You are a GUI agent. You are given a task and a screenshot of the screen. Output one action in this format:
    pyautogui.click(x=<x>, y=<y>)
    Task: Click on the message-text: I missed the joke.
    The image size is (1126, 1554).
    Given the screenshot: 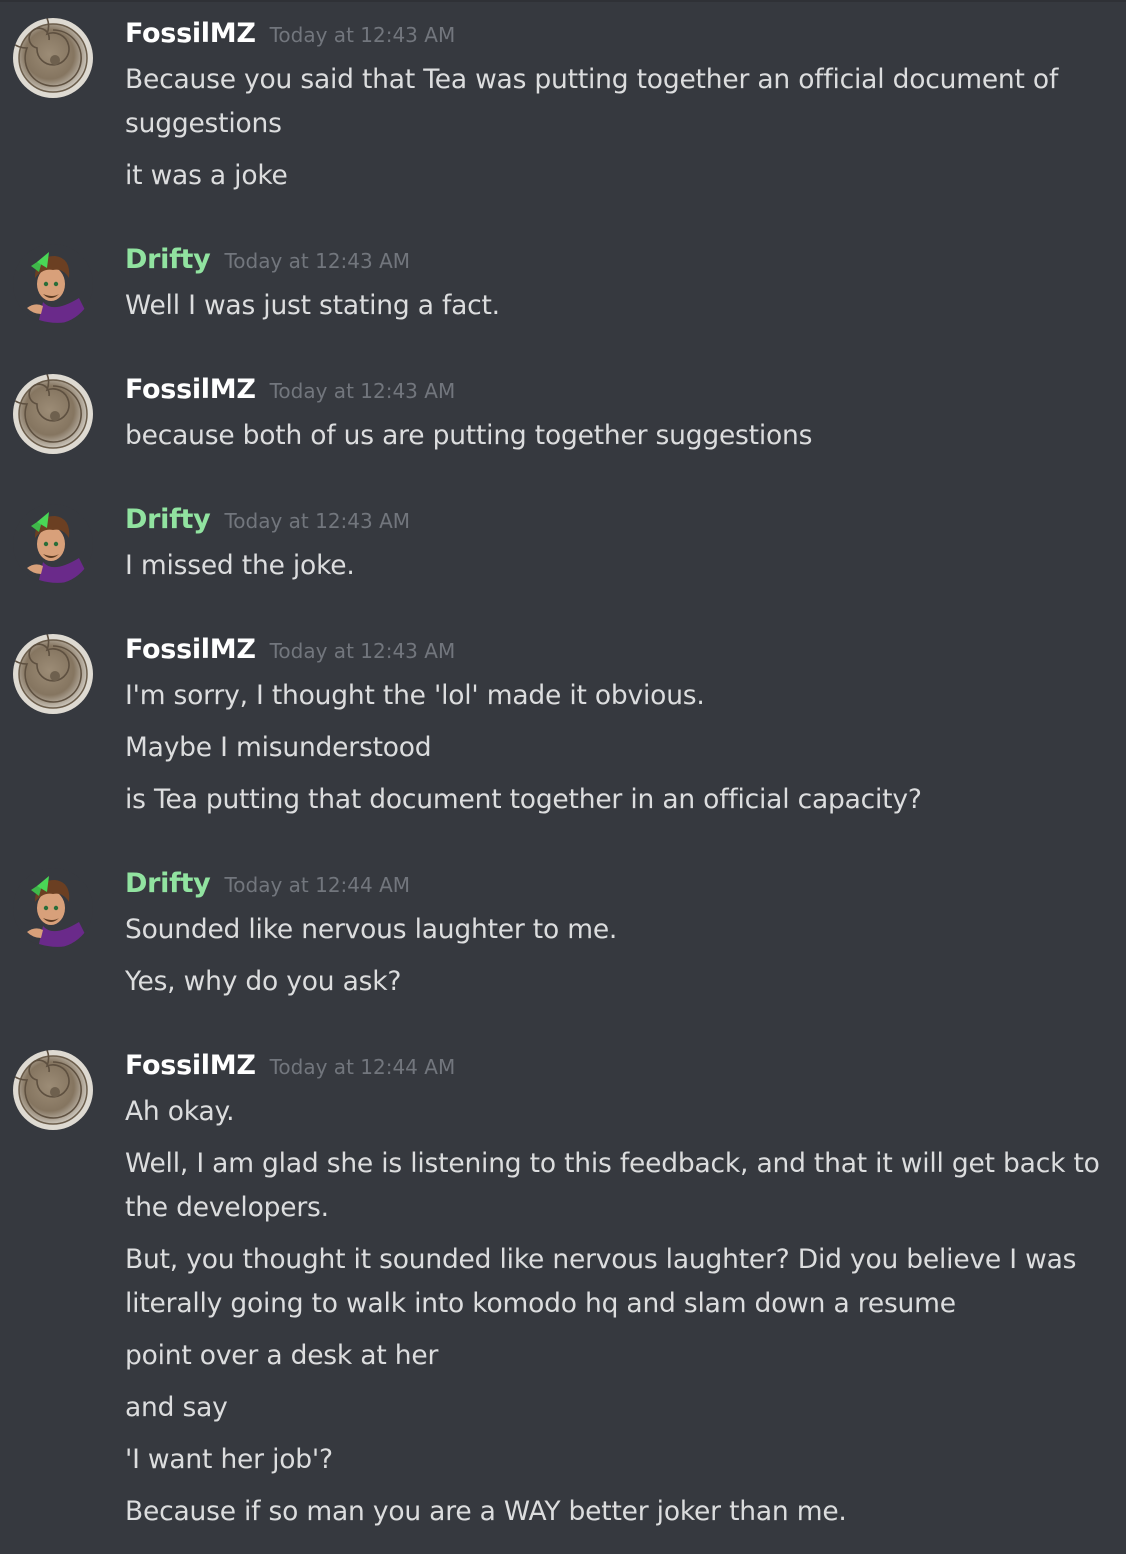 What is the action you would take?
    pyautogui.click(x=240, y=565)
    